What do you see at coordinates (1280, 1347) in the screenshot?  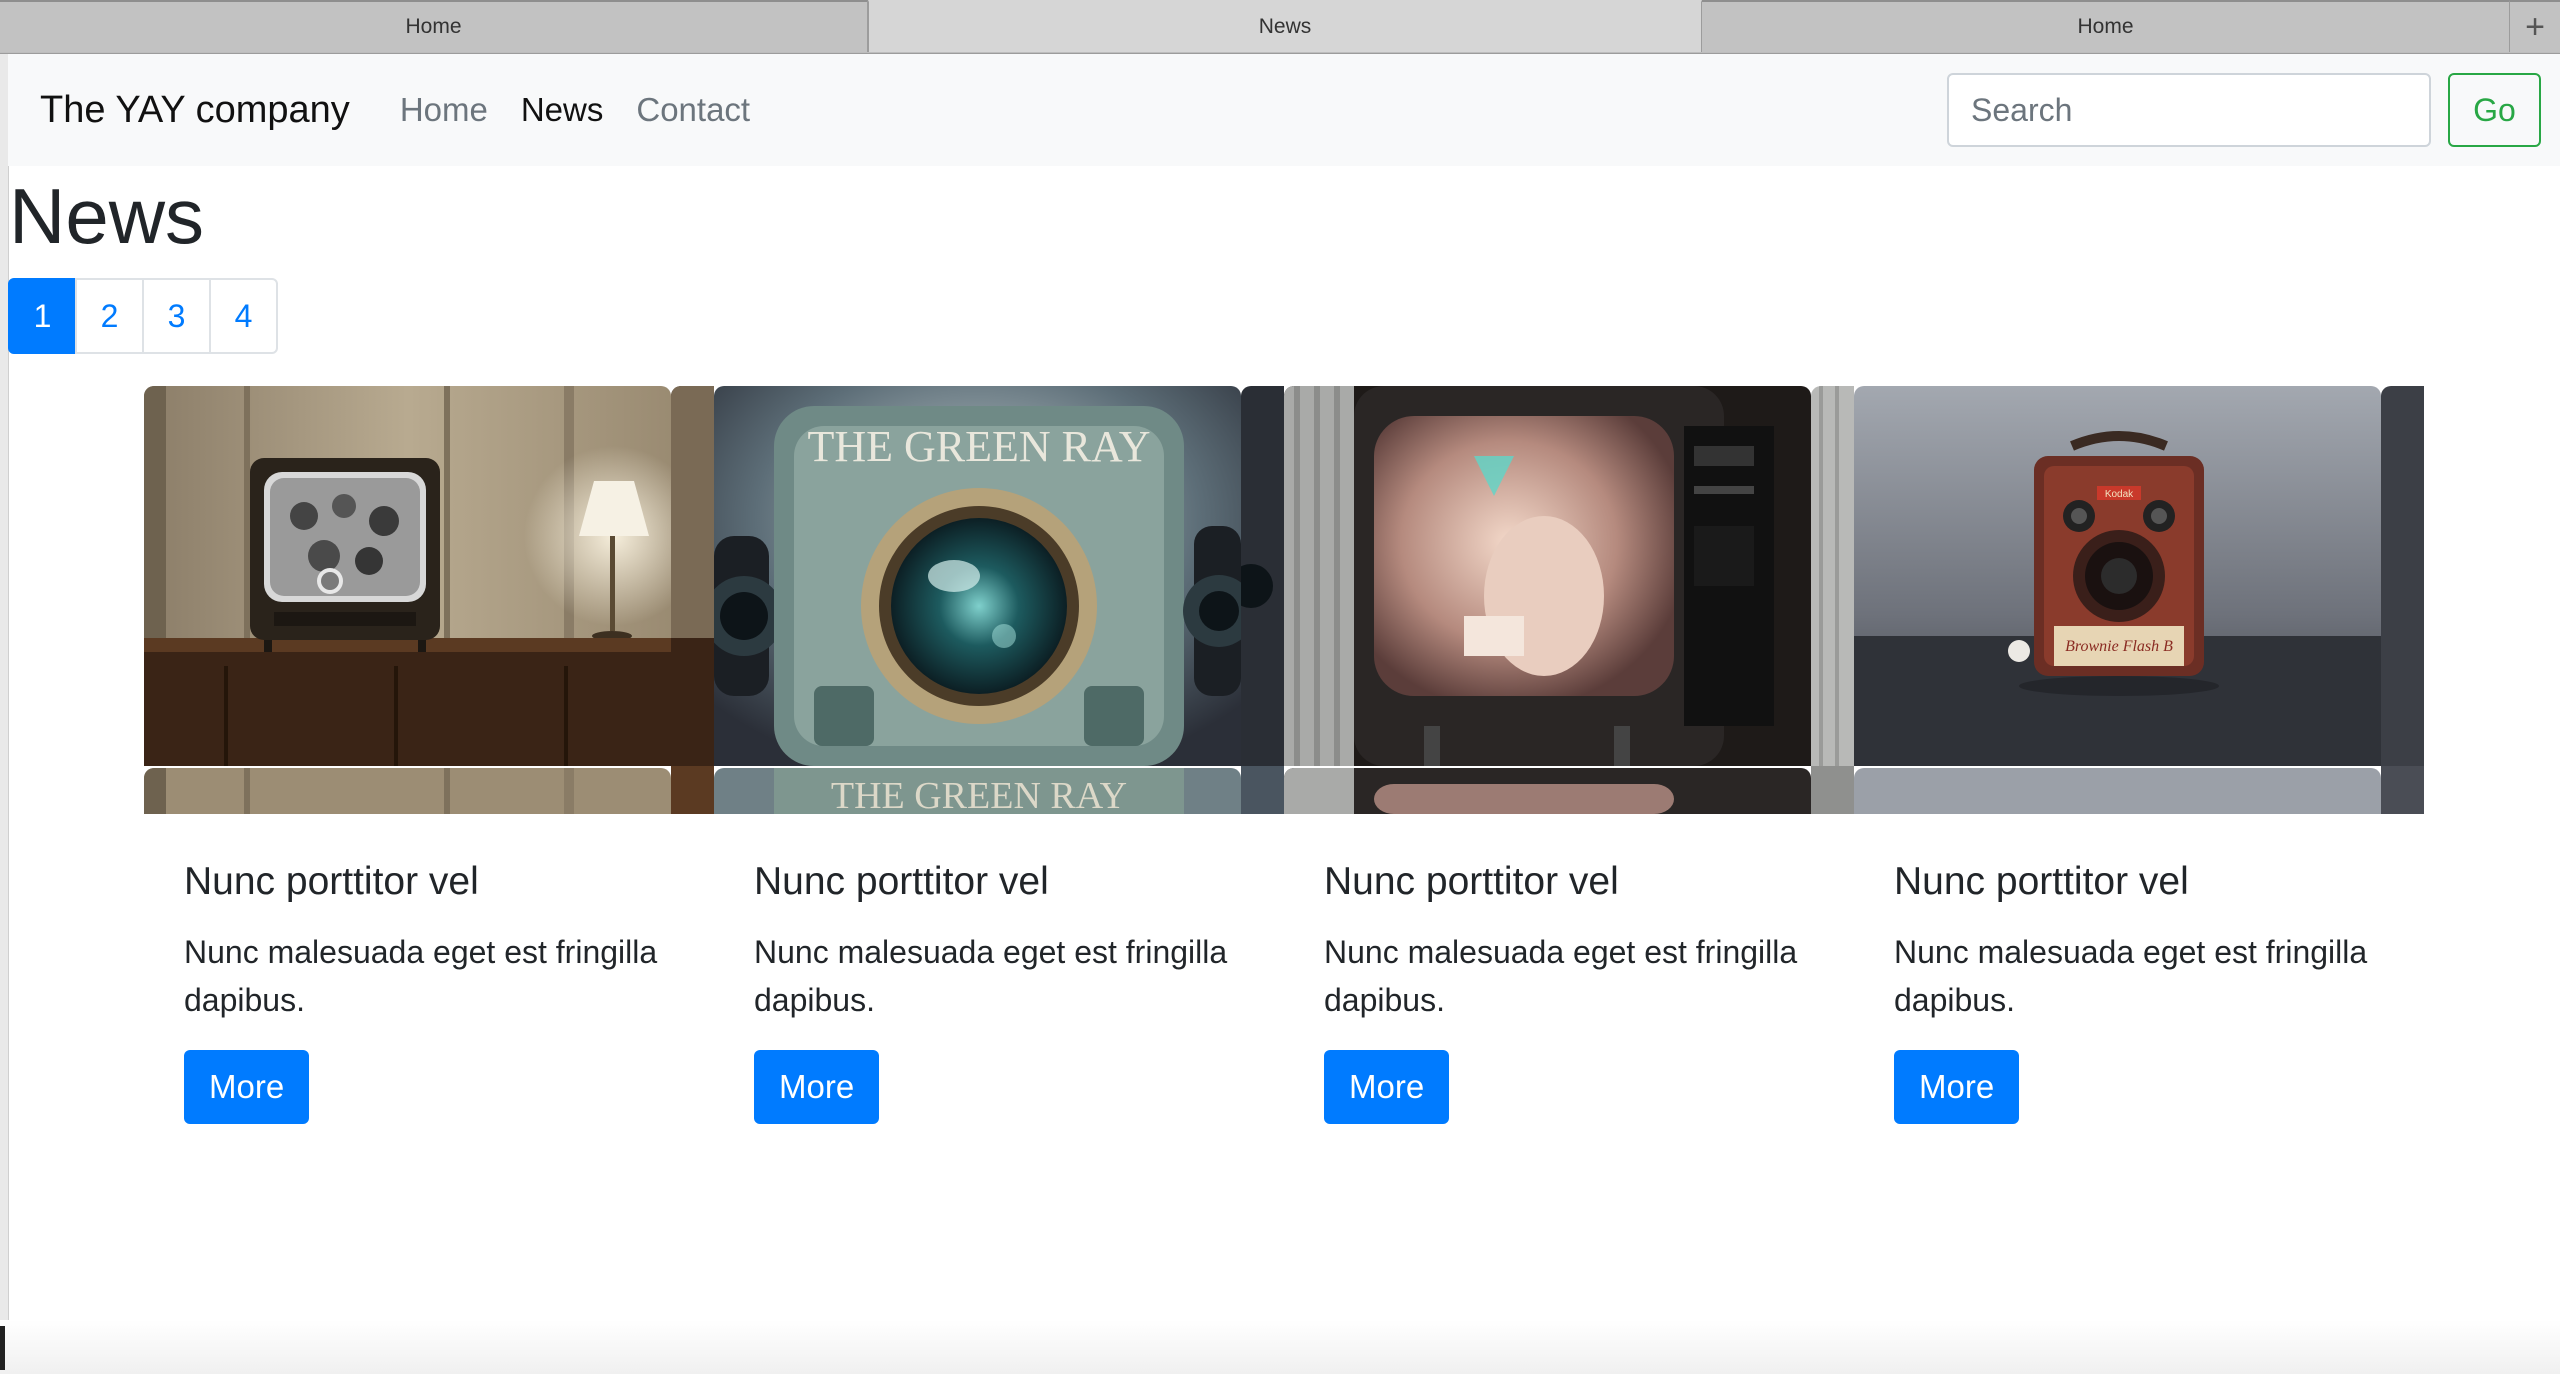 I see `page-footer-fade` at bounding box center [1280, 1347].